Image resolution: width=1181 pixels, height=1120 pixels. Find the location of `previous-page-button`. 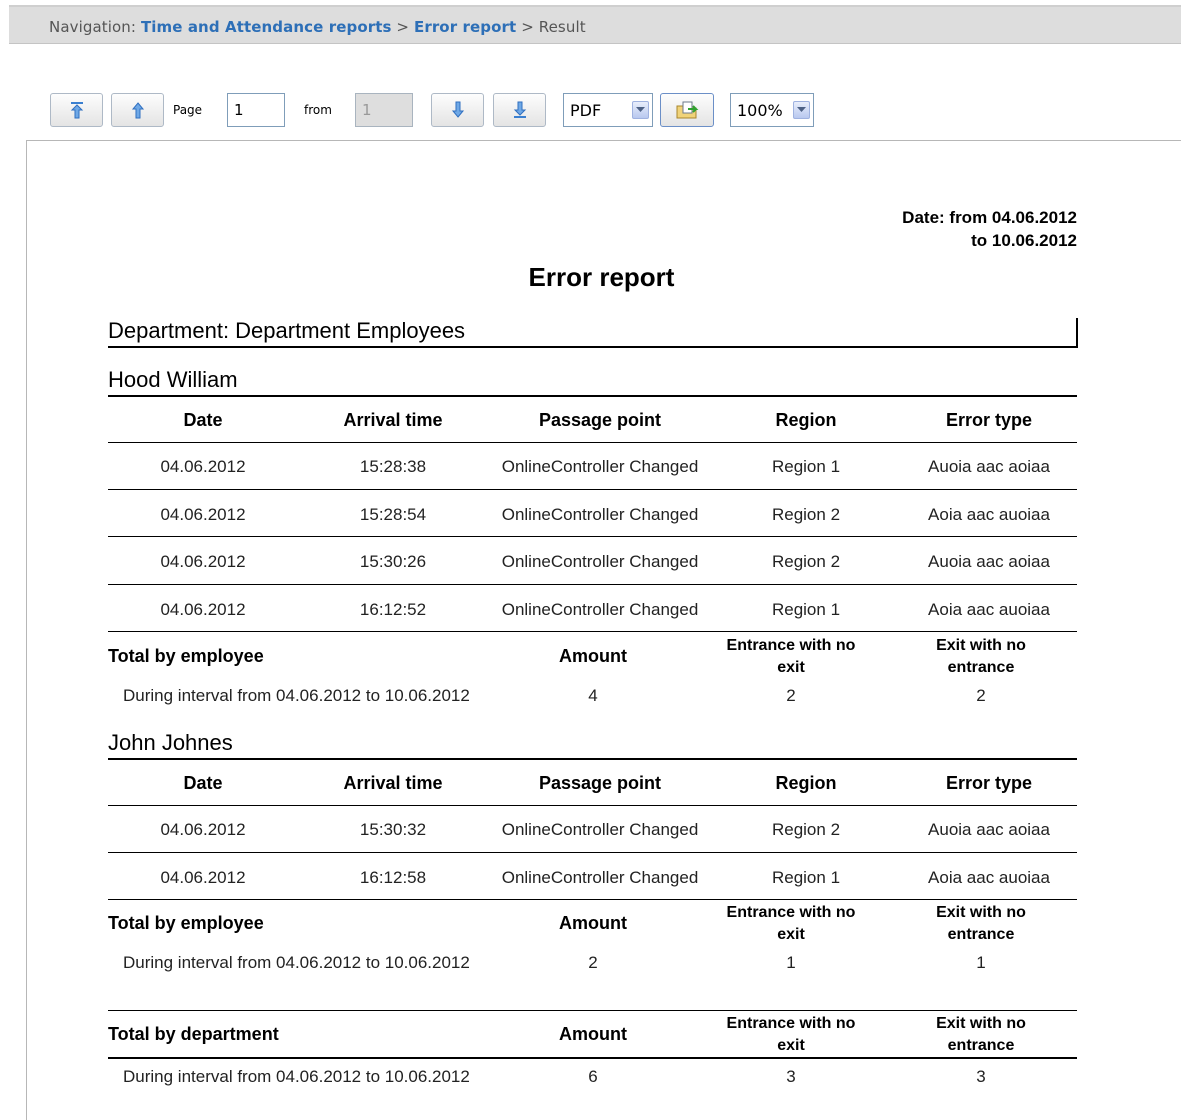

previous-page-button is located at coordinates (137, 110).